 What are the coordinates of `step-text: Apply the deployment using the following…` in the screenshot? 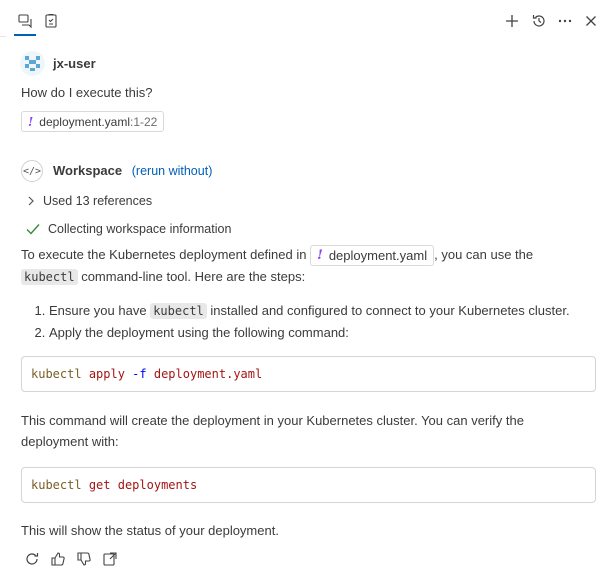 It's located at (199, 332).